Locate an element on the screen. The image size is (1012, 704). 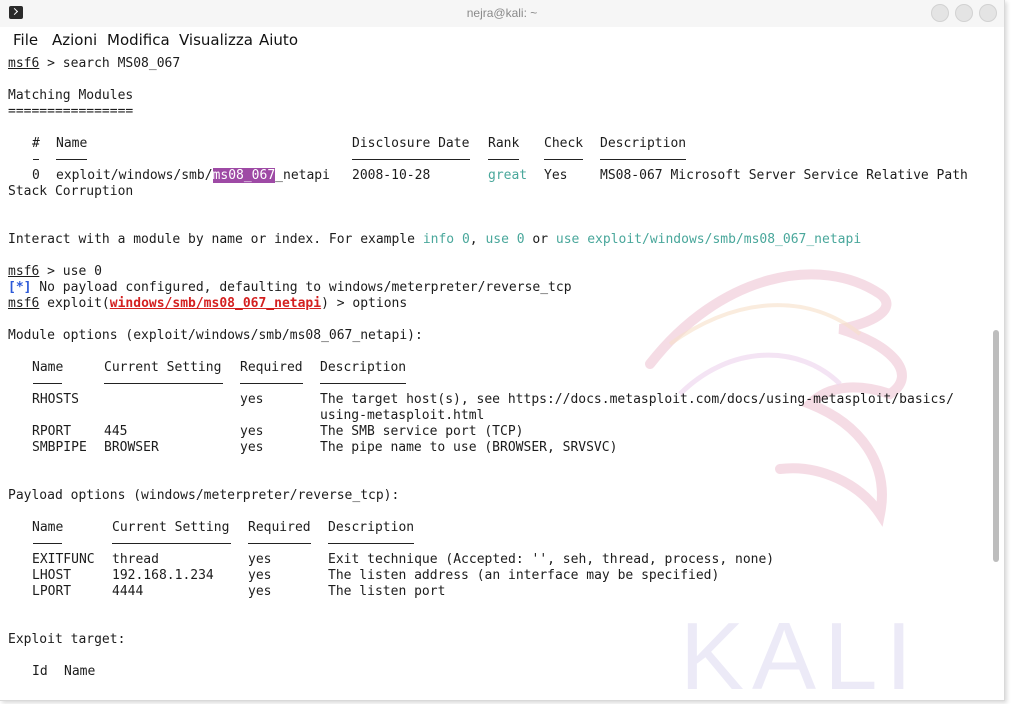
result-num: 0 is located at coordinates (36, 175).